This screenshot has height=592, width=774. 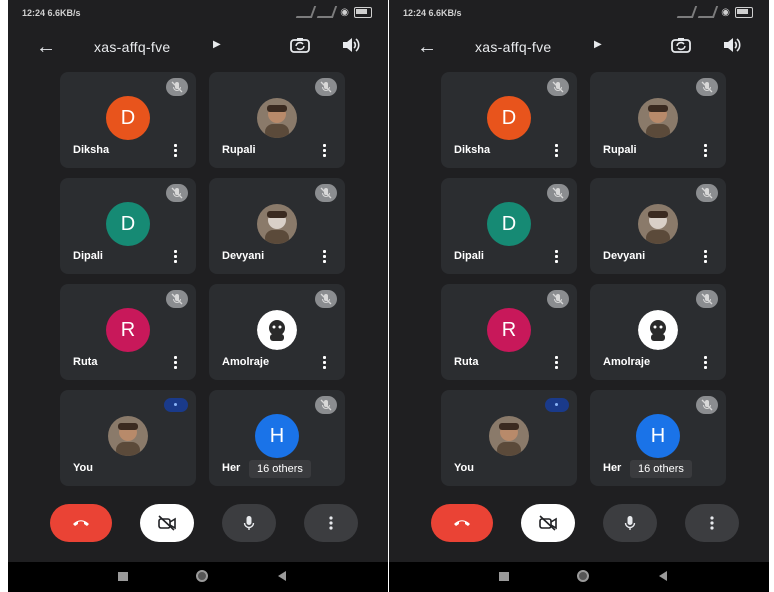 I want to click on avatar: R, so click(x=128, y=330).